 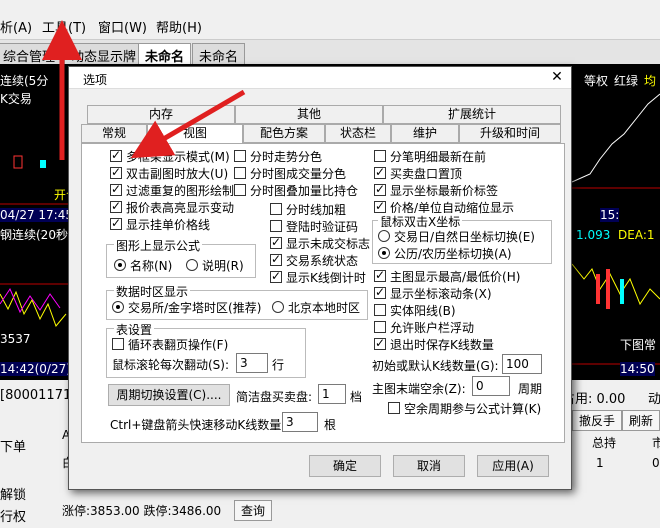 What do you see at coordinates (170, 344) in the screenshot?
I see `loop-page-checkbox: 循环表翻页操作(F)` at bounding box center [170, 344].